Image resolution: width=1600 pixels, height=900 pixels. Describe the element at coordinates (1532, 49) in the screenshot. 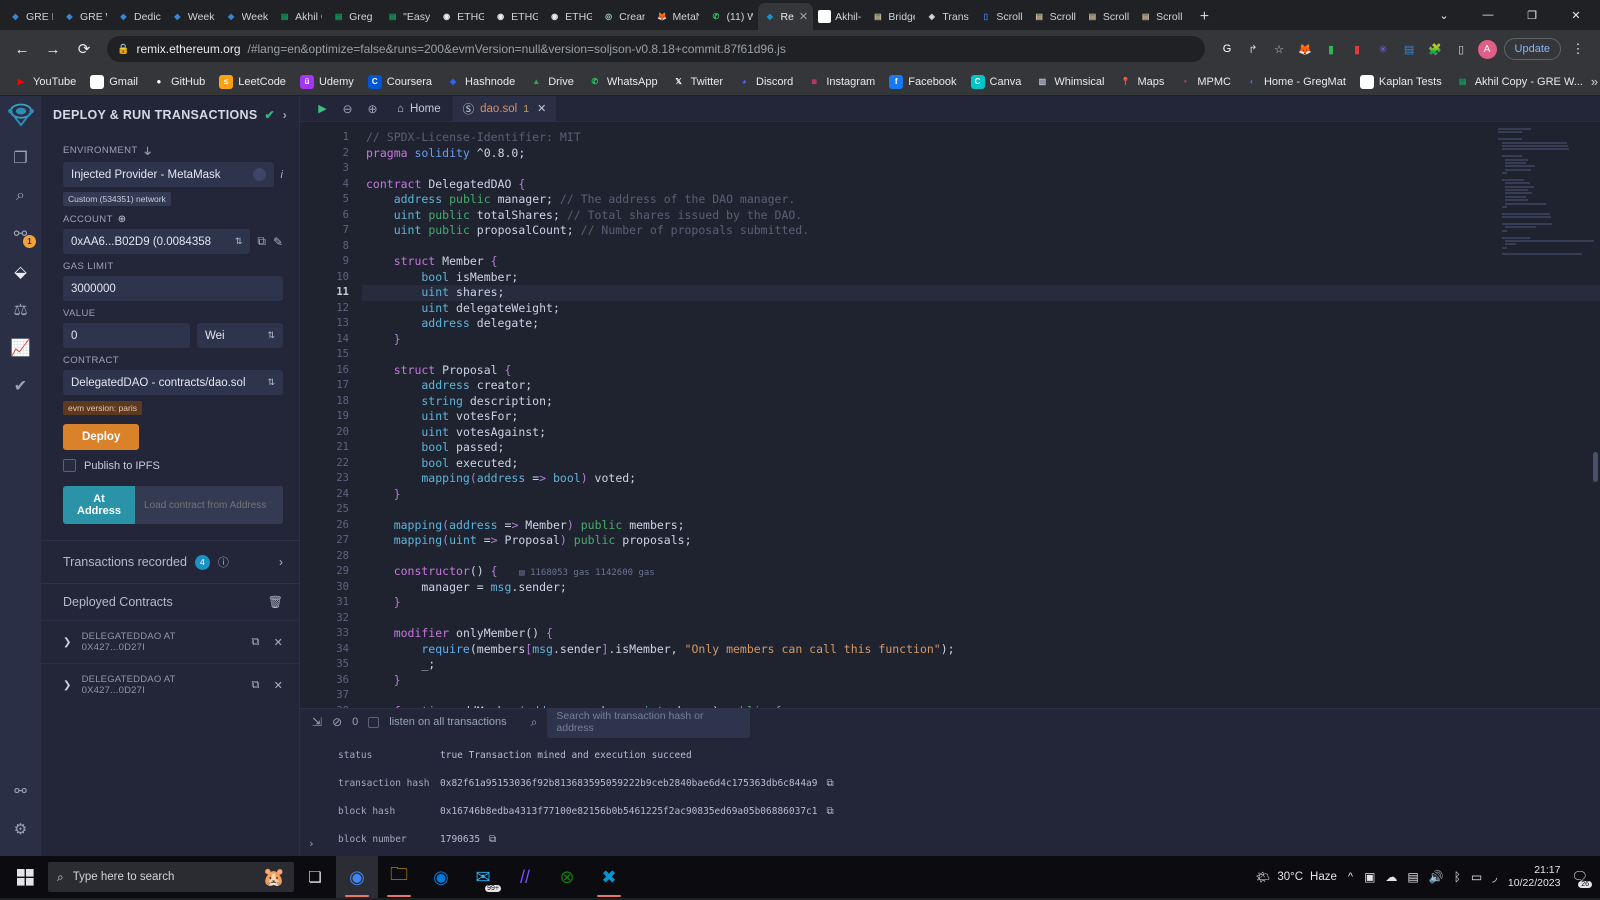

I see `update-button: Update` at that location.